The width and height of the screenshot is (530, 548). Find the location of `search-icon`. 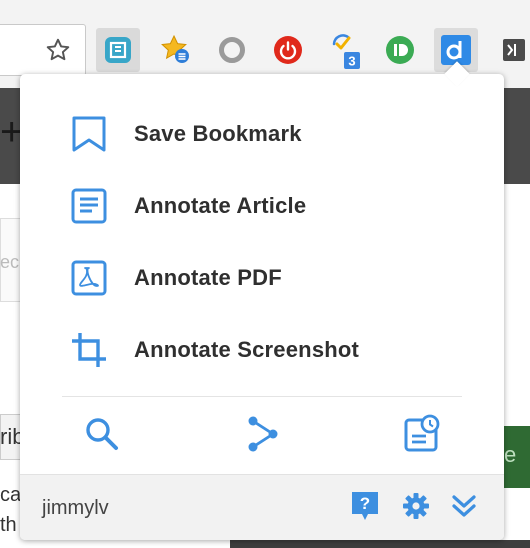

search-icon is located at coordinates (102, 436).